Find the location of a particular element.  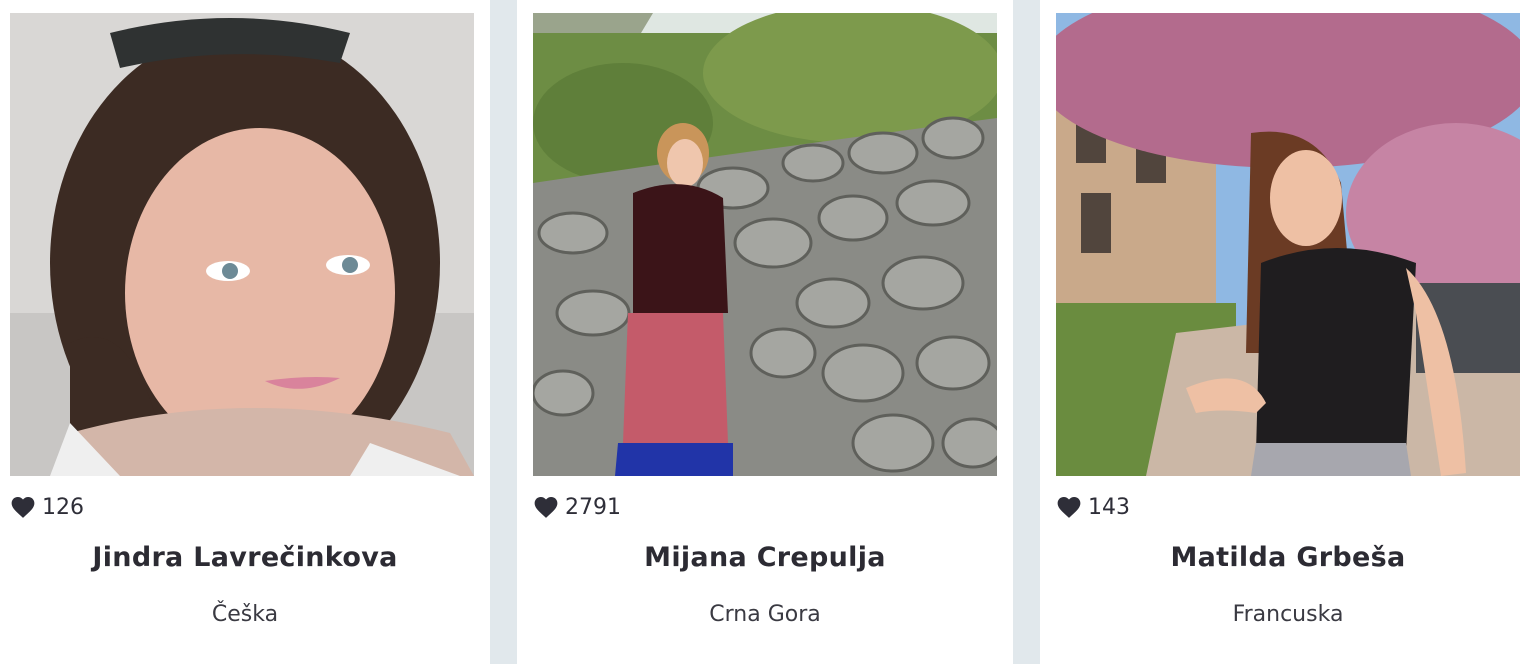

likes-count: 2791 is located at coordinates (593, 507).